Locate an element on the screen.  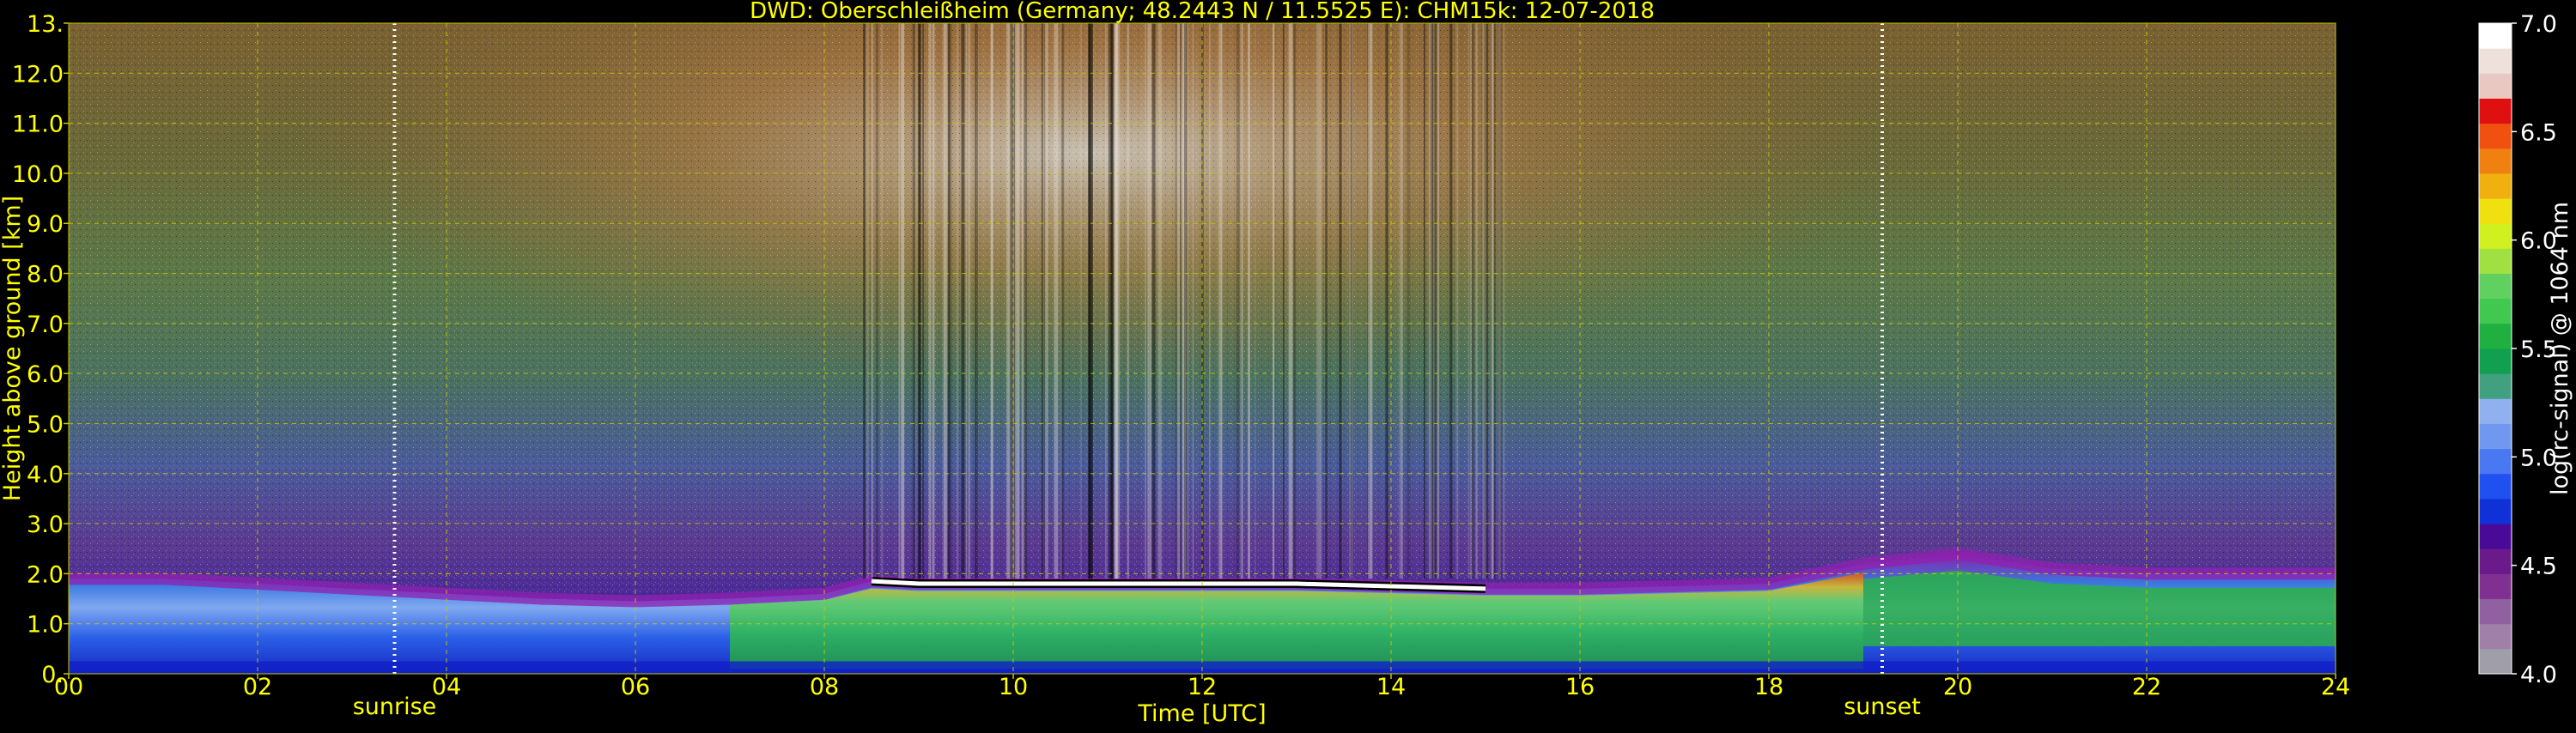
x-tick-label: 20 is located at coordinates (1958, 687).